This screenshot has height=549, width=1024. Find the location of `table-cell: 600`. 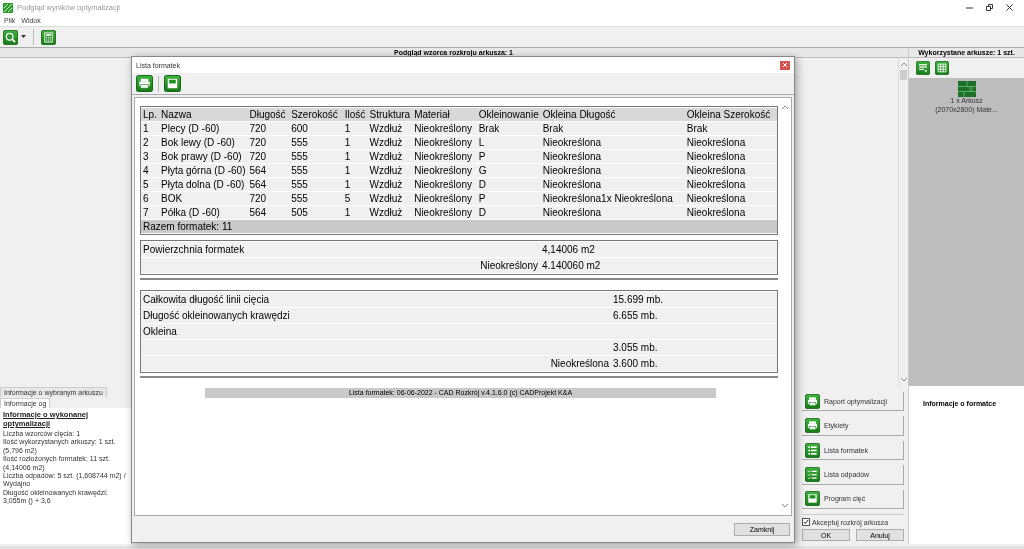

table-cell: 600 is located at coordinates (299, 128).